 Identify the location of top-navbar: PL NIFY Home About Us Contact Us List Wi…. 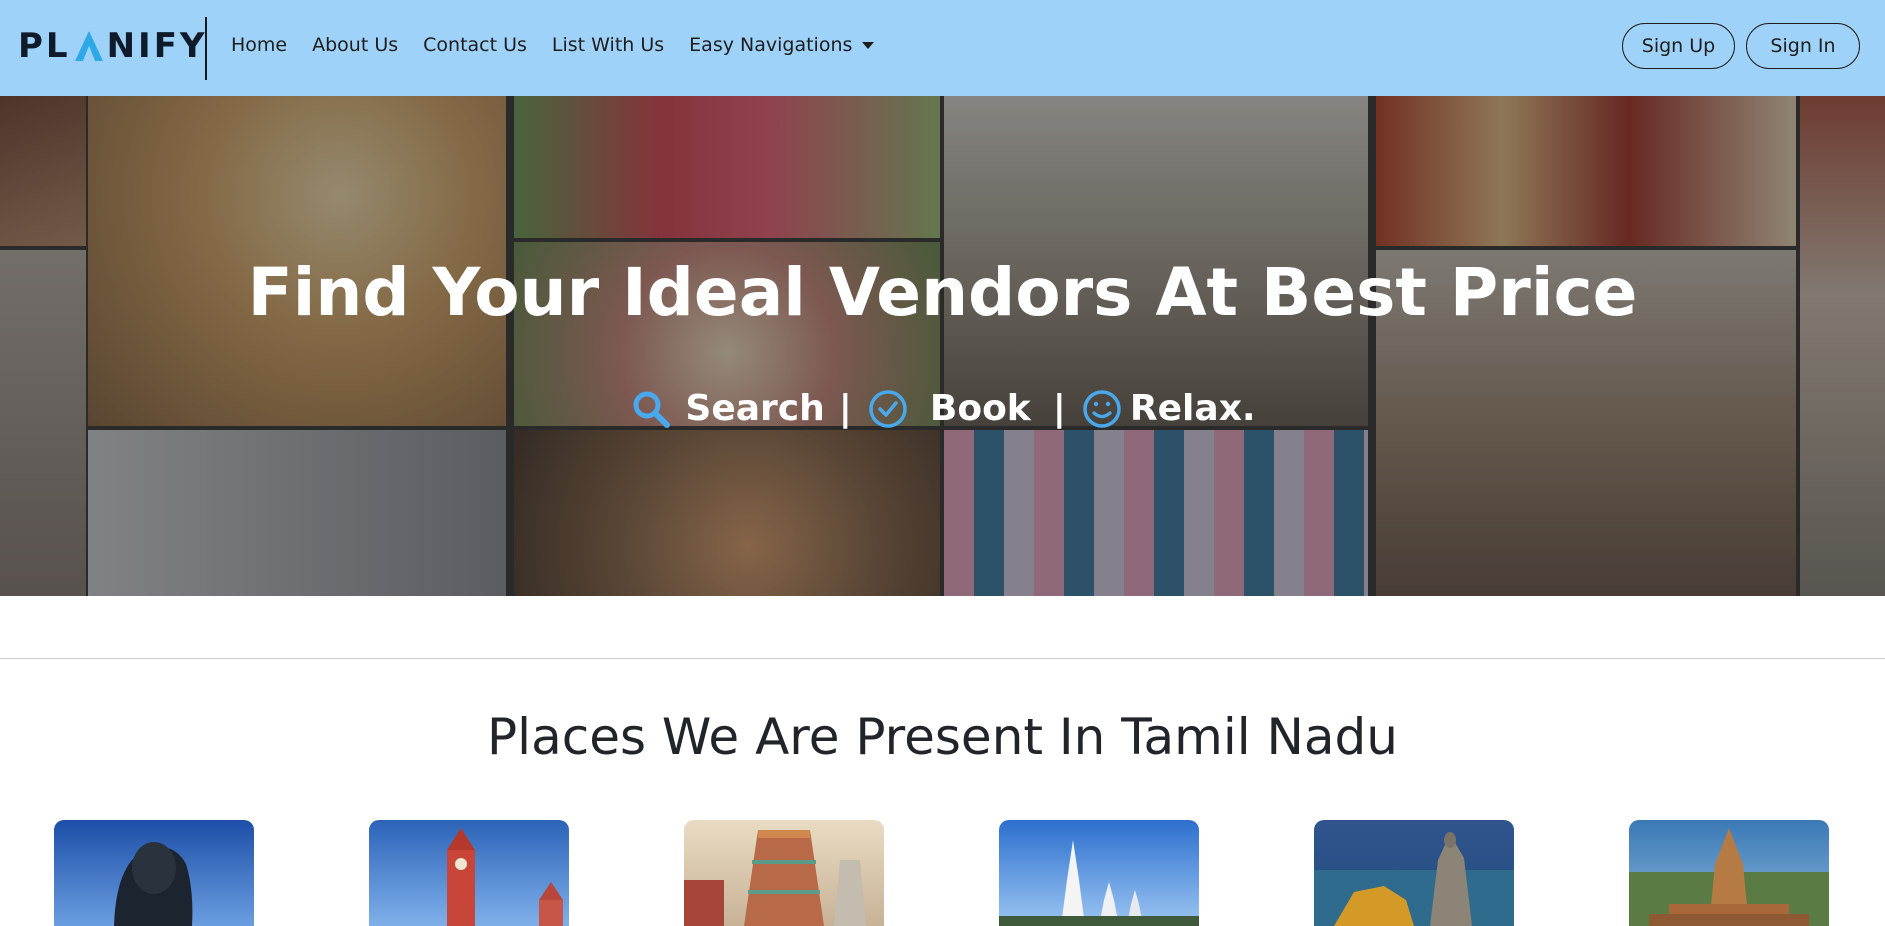
(942, 48).